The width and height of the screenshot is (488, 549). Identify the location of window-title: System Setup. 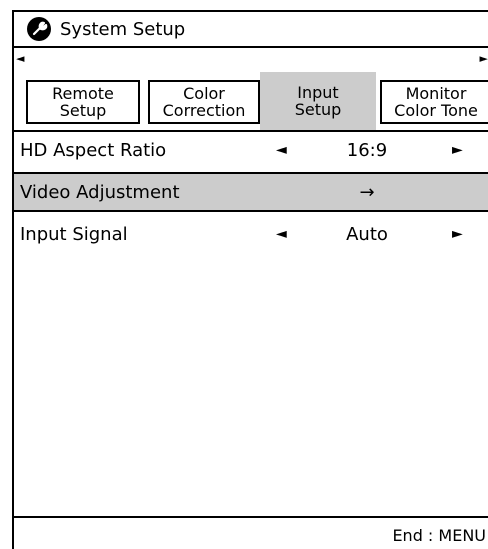
(123, 29).